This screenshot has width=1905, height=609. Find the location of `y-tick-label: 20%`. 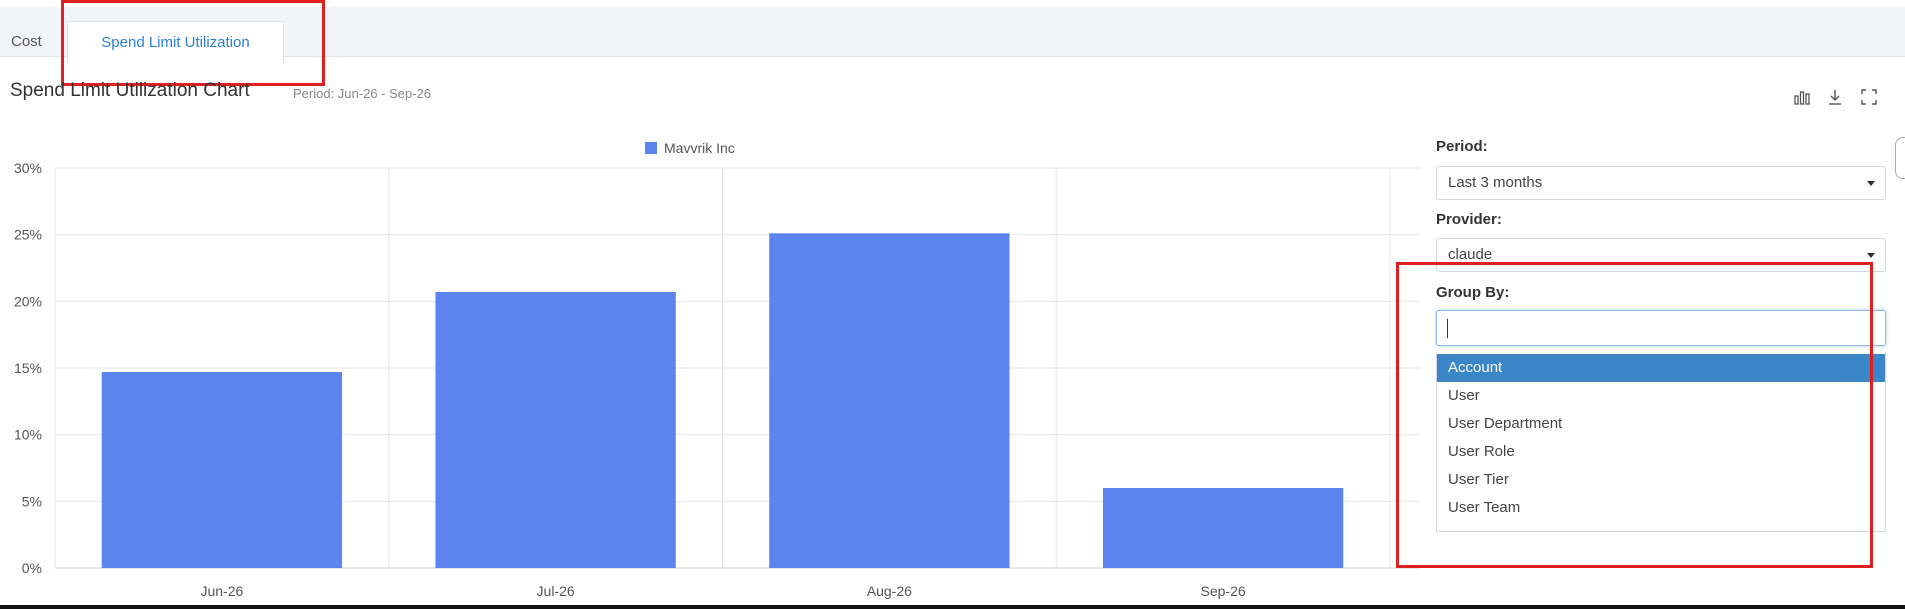

y-tick-label: 20% is located at coordinates (28, 301).